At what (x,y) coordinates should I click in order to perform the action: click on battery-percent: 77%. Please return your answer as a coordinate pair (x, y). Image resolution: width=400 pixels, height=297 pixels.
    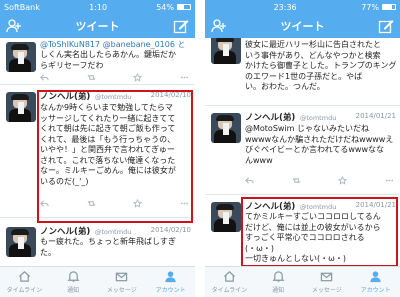
    Looking at the image, I should click on (370, 7).